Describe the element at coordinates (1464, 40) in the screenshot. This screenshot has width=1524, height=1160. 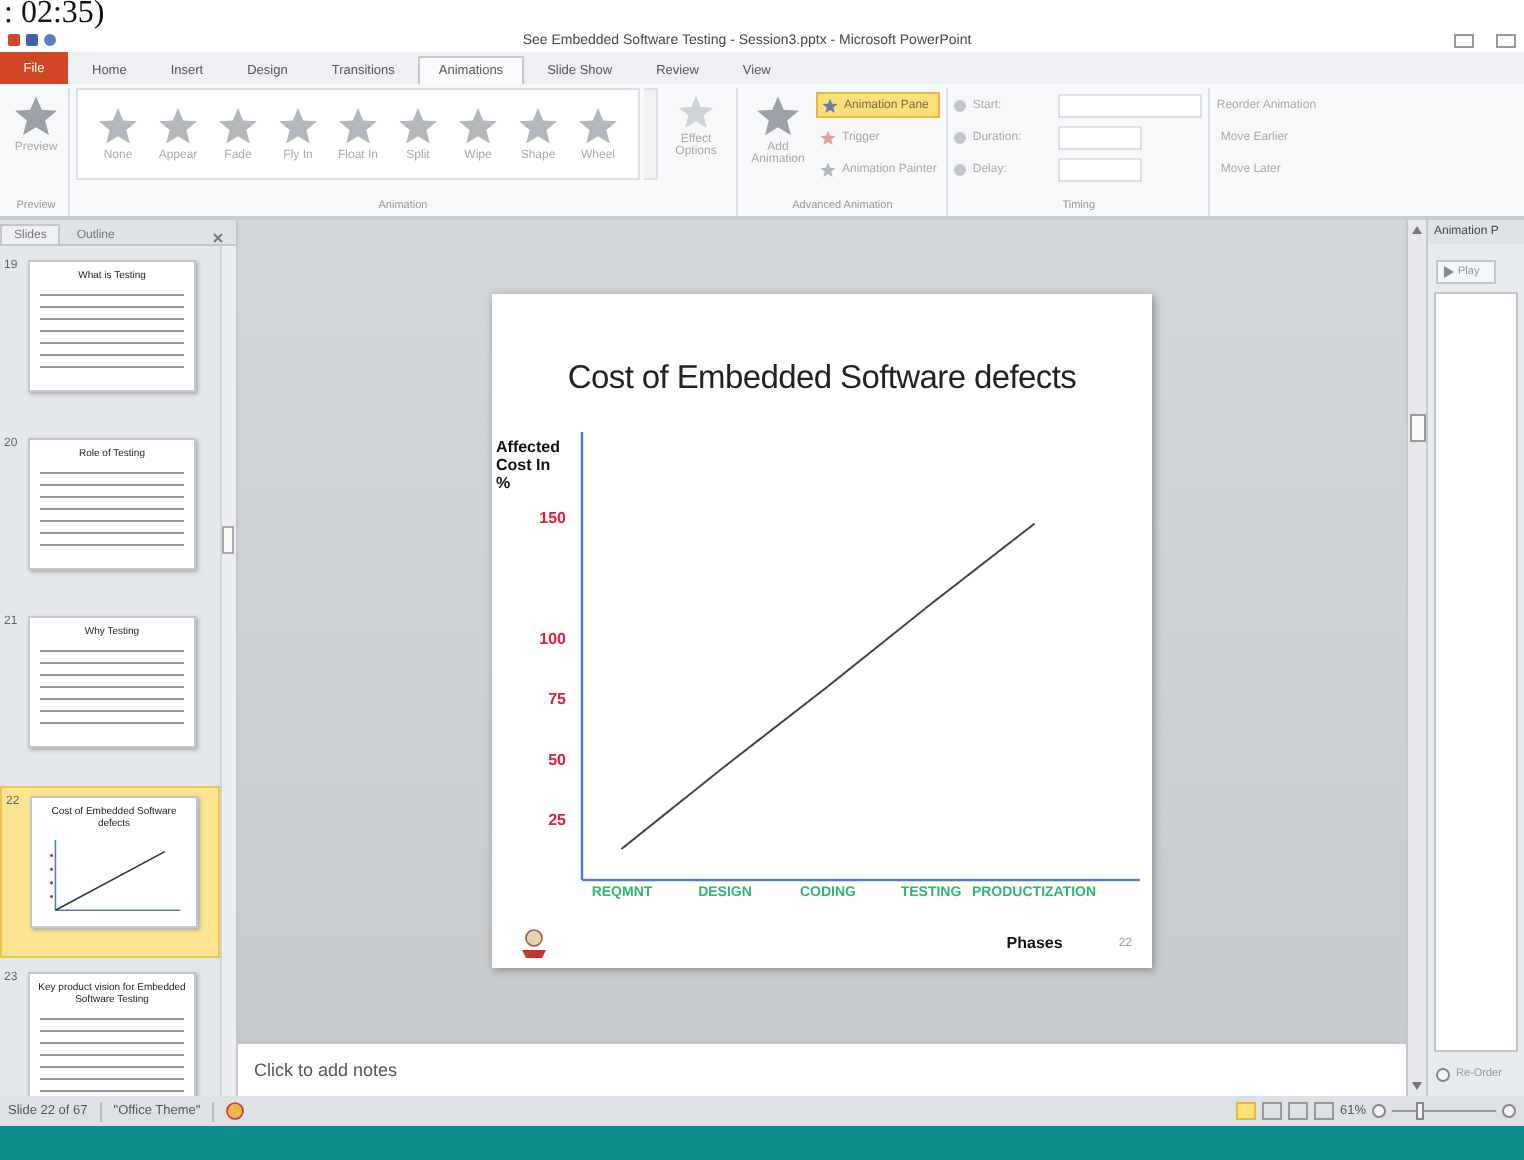
I see `minimize-icon` at that location.